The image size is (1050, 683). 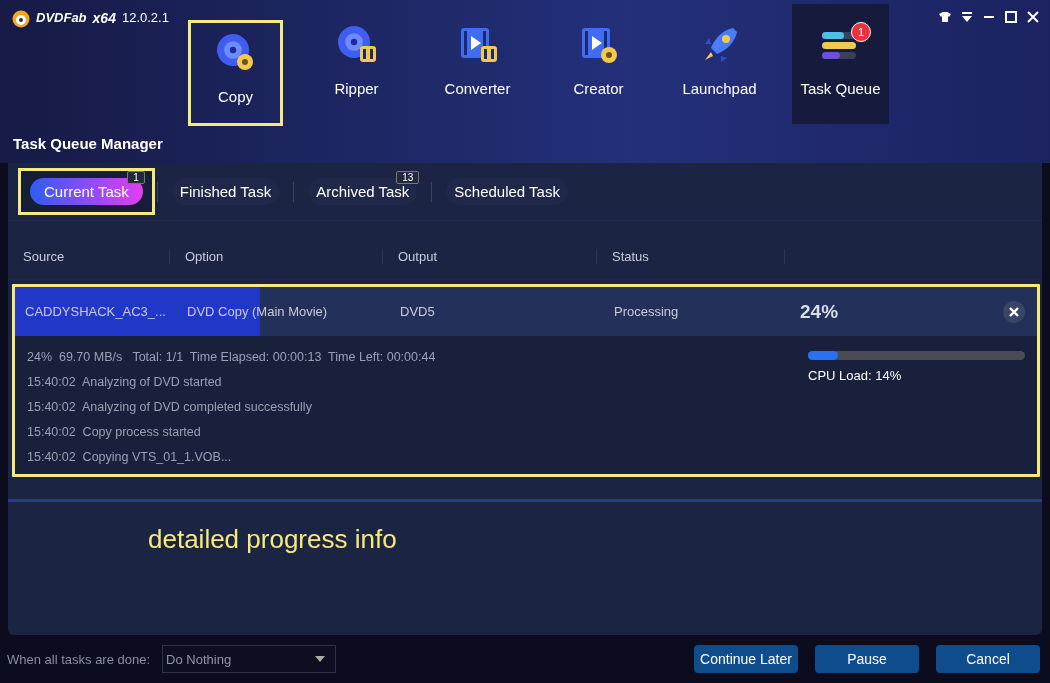 What do you see at coordinates (114, 432) in the screenshot?
I see `log-line: 15:40:02 Copy process started` at bounding box center [114, 432].